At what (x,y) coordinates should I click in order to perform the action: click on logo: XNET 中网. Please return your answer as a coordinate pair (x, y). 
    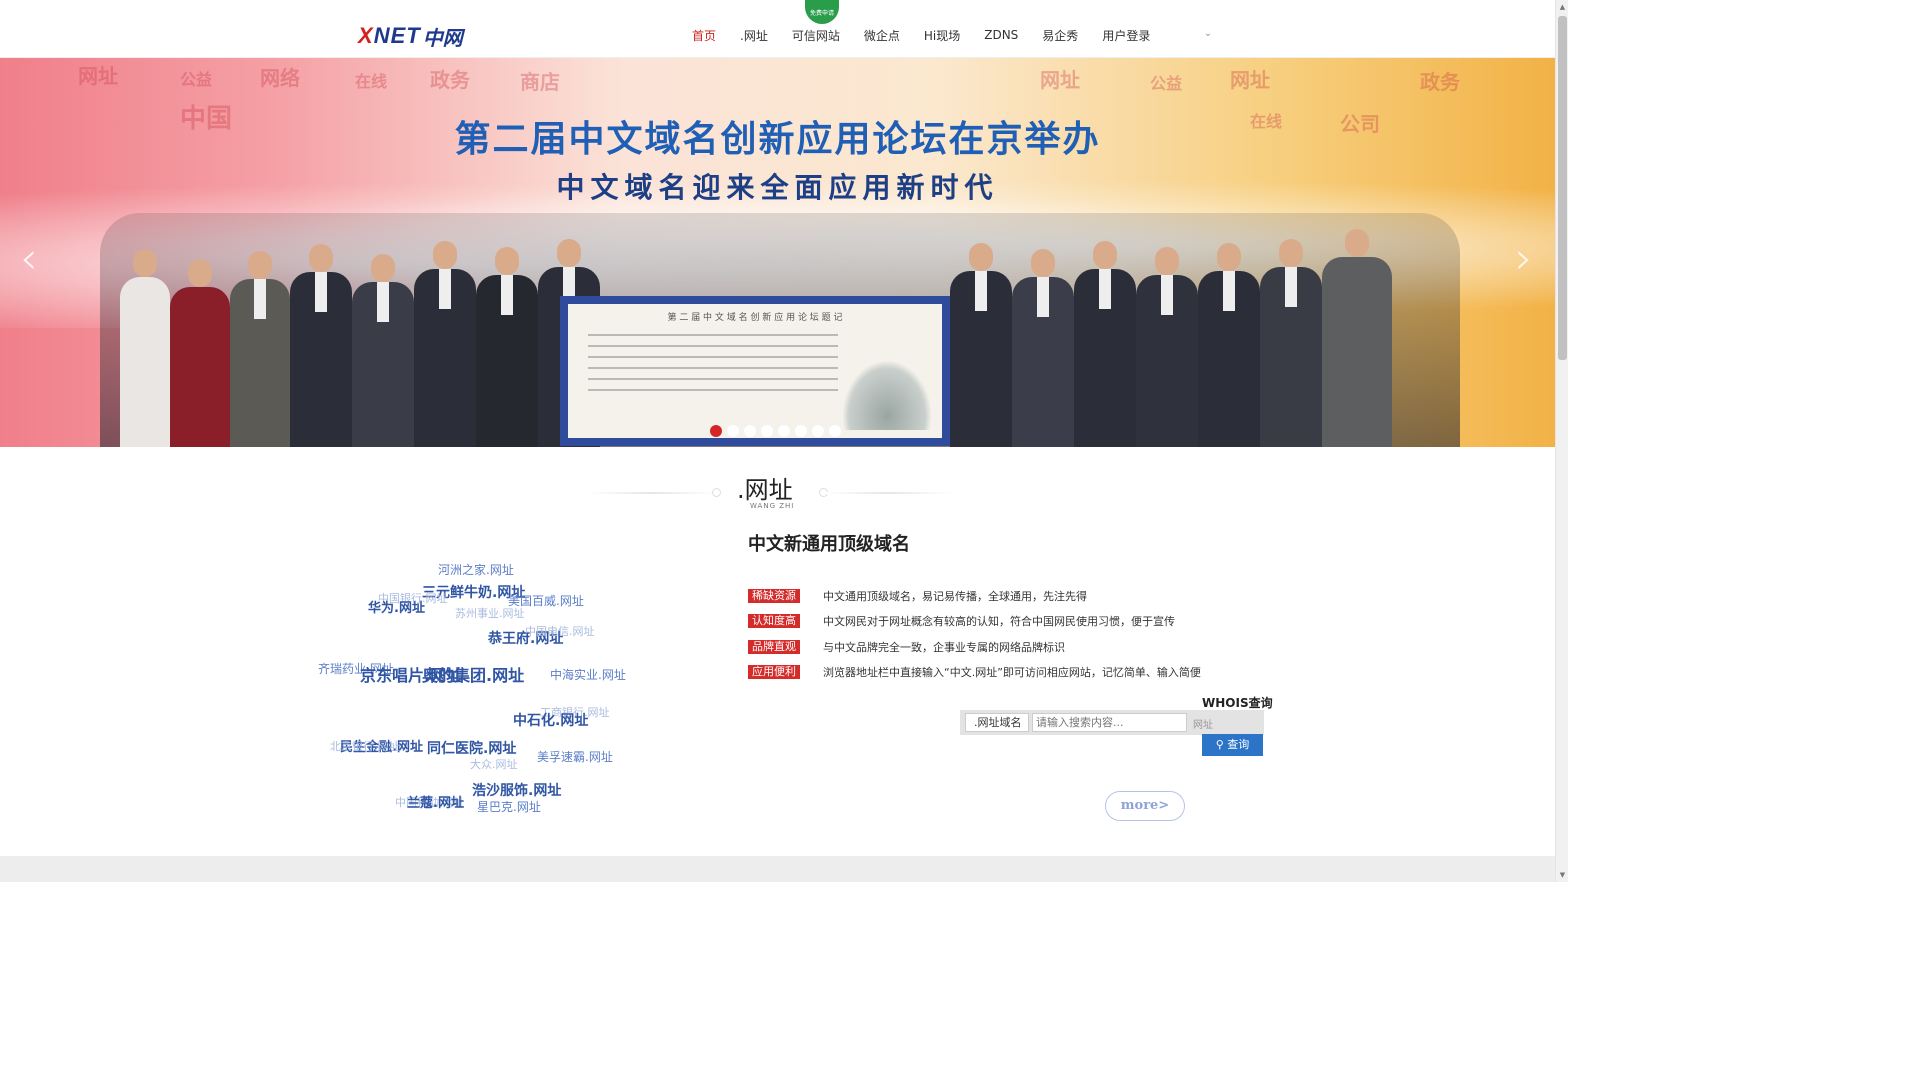
    Looking at the image, I should click on (410, 36).